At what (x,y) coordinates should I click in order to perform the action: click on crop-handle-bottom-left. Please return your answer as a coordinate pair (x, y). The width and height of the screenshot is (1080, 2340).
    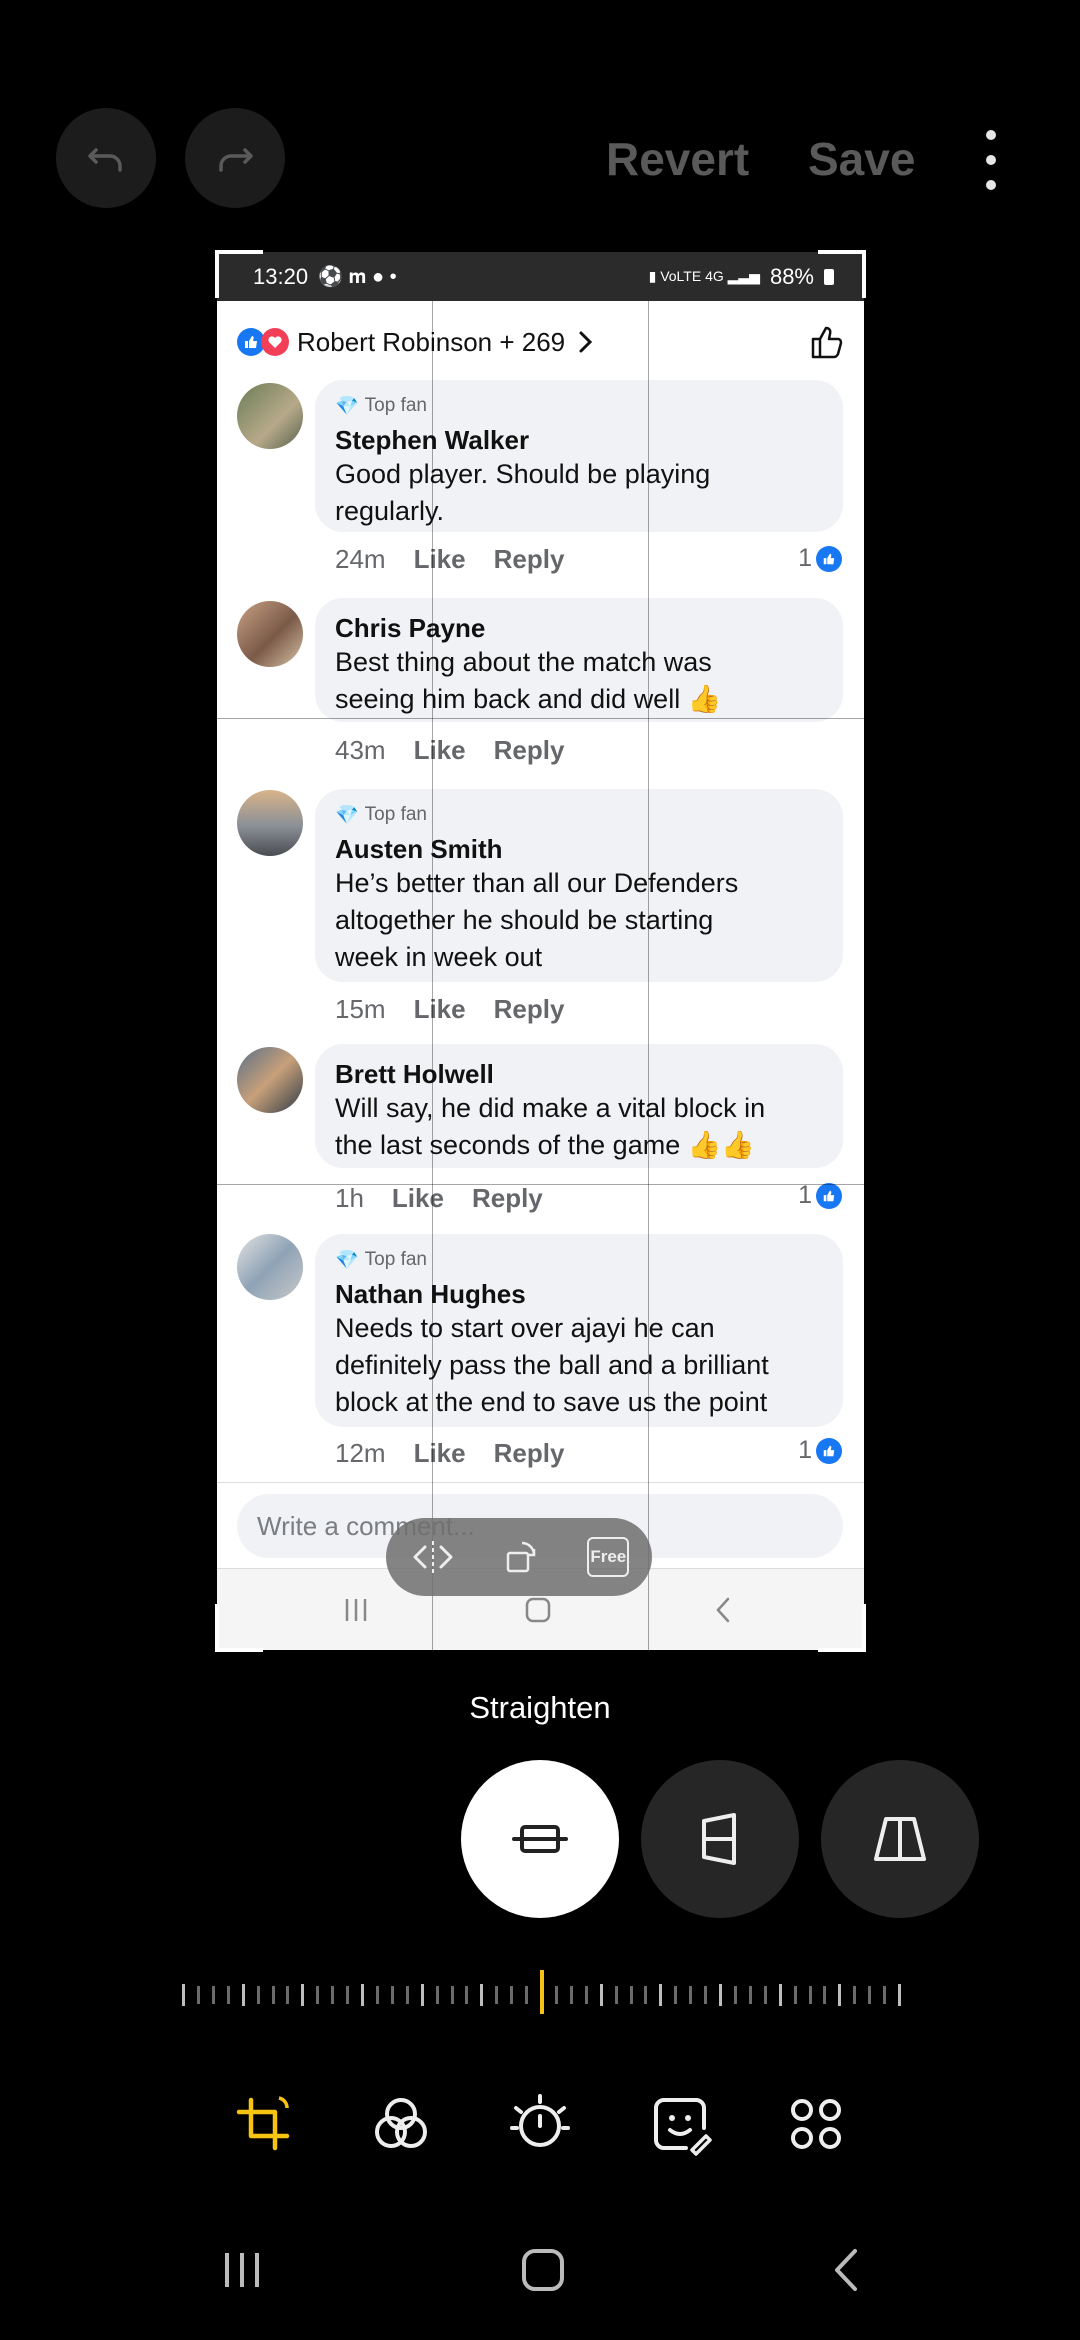
    Looking at the image, I should click on (239, 1628).